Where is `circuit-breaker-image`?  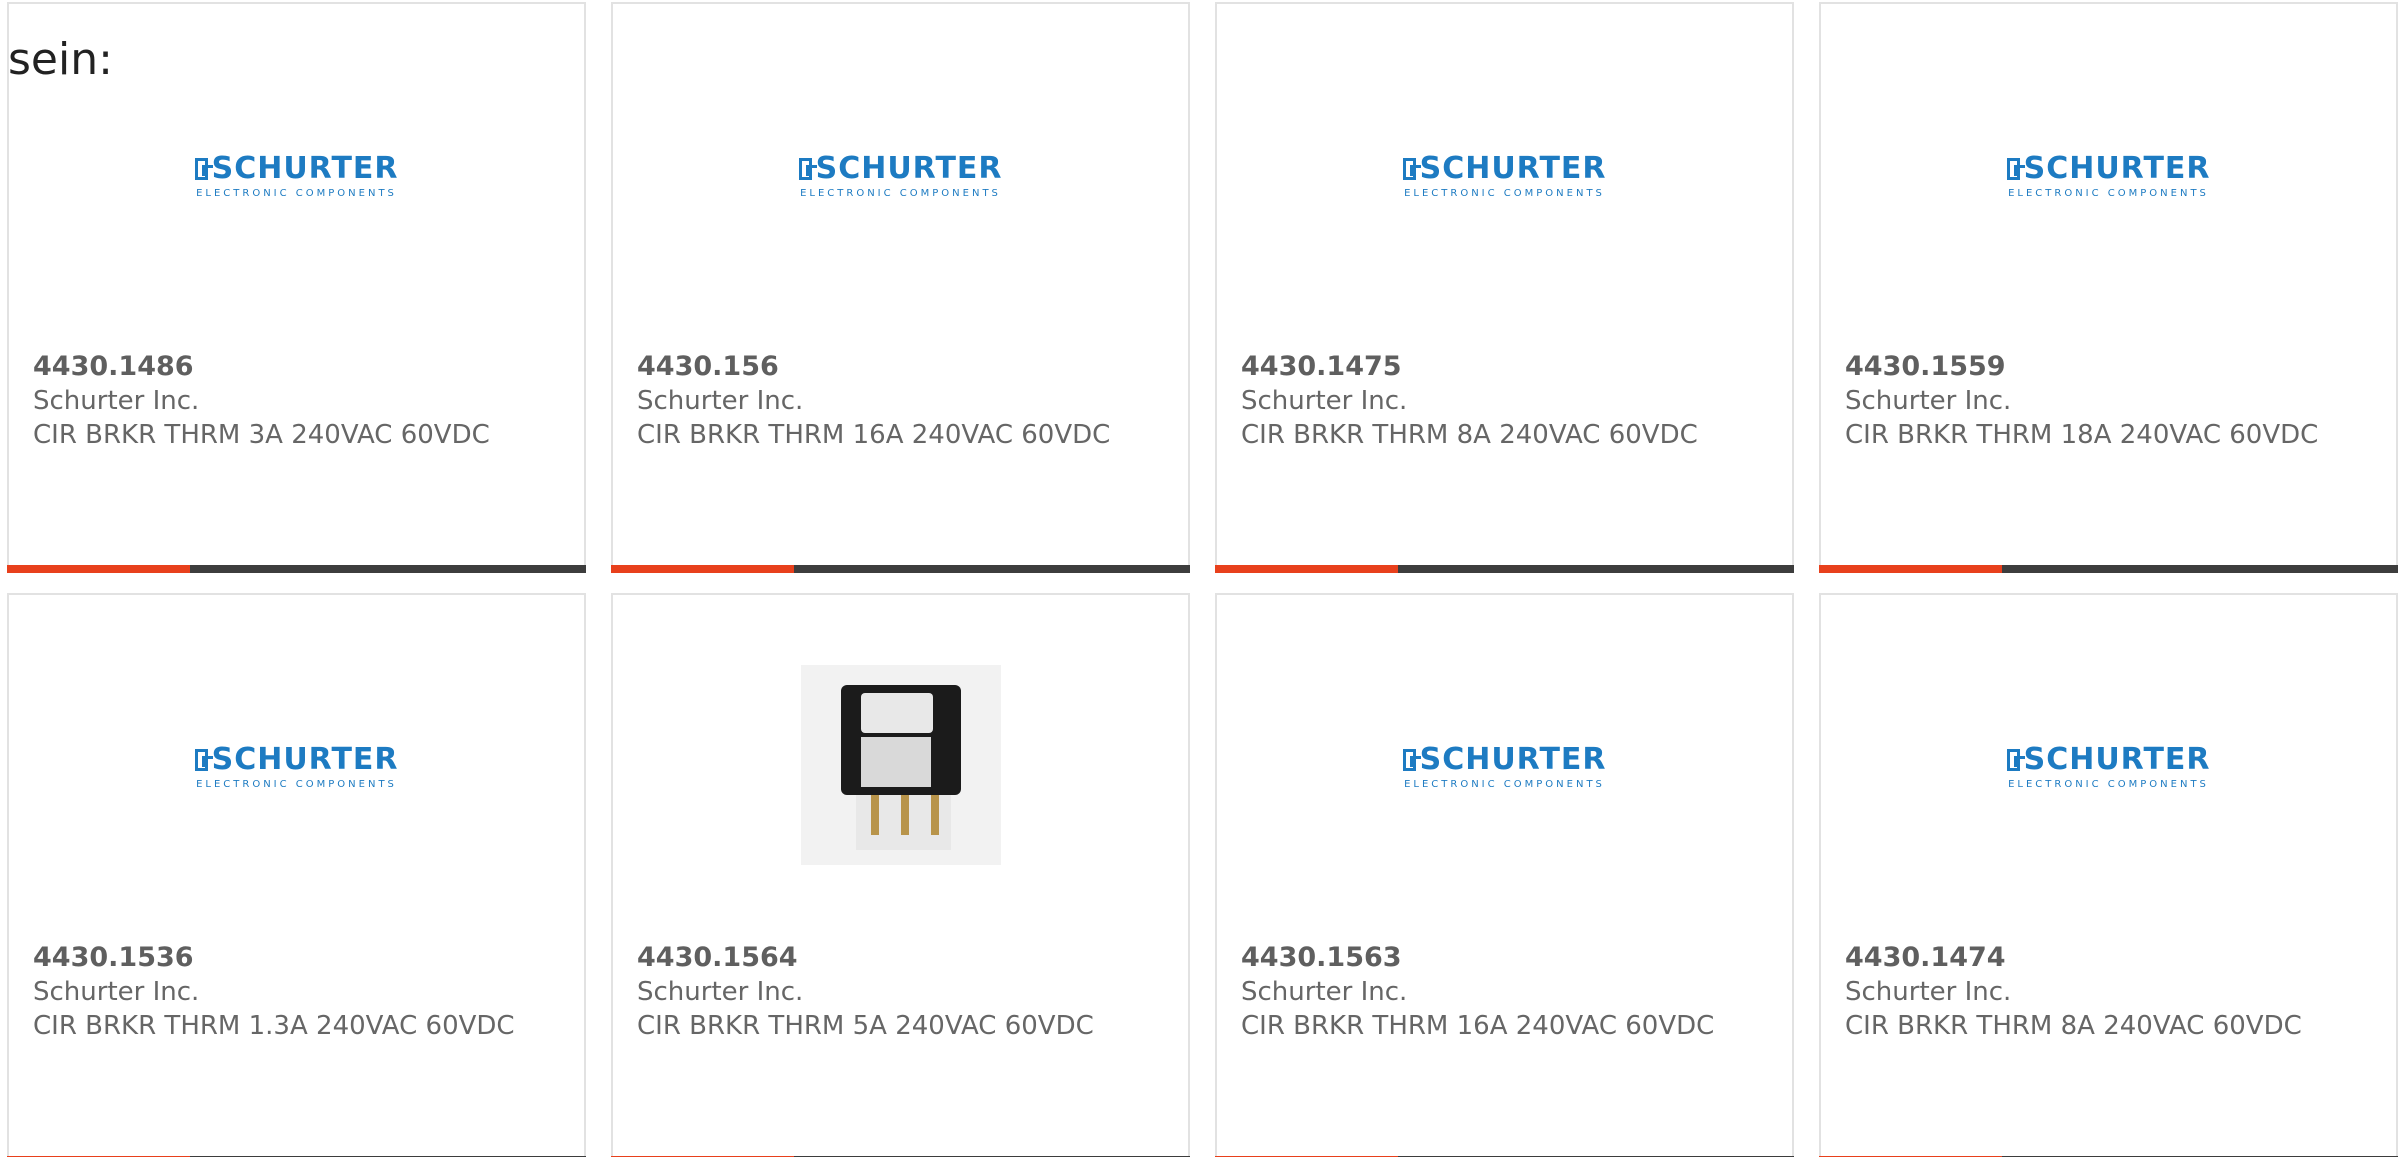 circuit-breaker-image is located at coordinates (900, 765).